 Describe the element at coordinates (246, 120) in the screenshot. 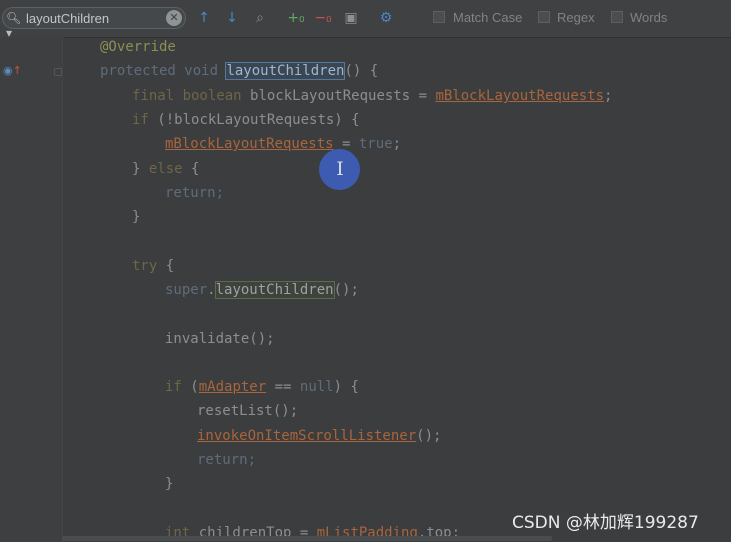

I see `code-line: if (!blockLayoutRequests) {` at that location.